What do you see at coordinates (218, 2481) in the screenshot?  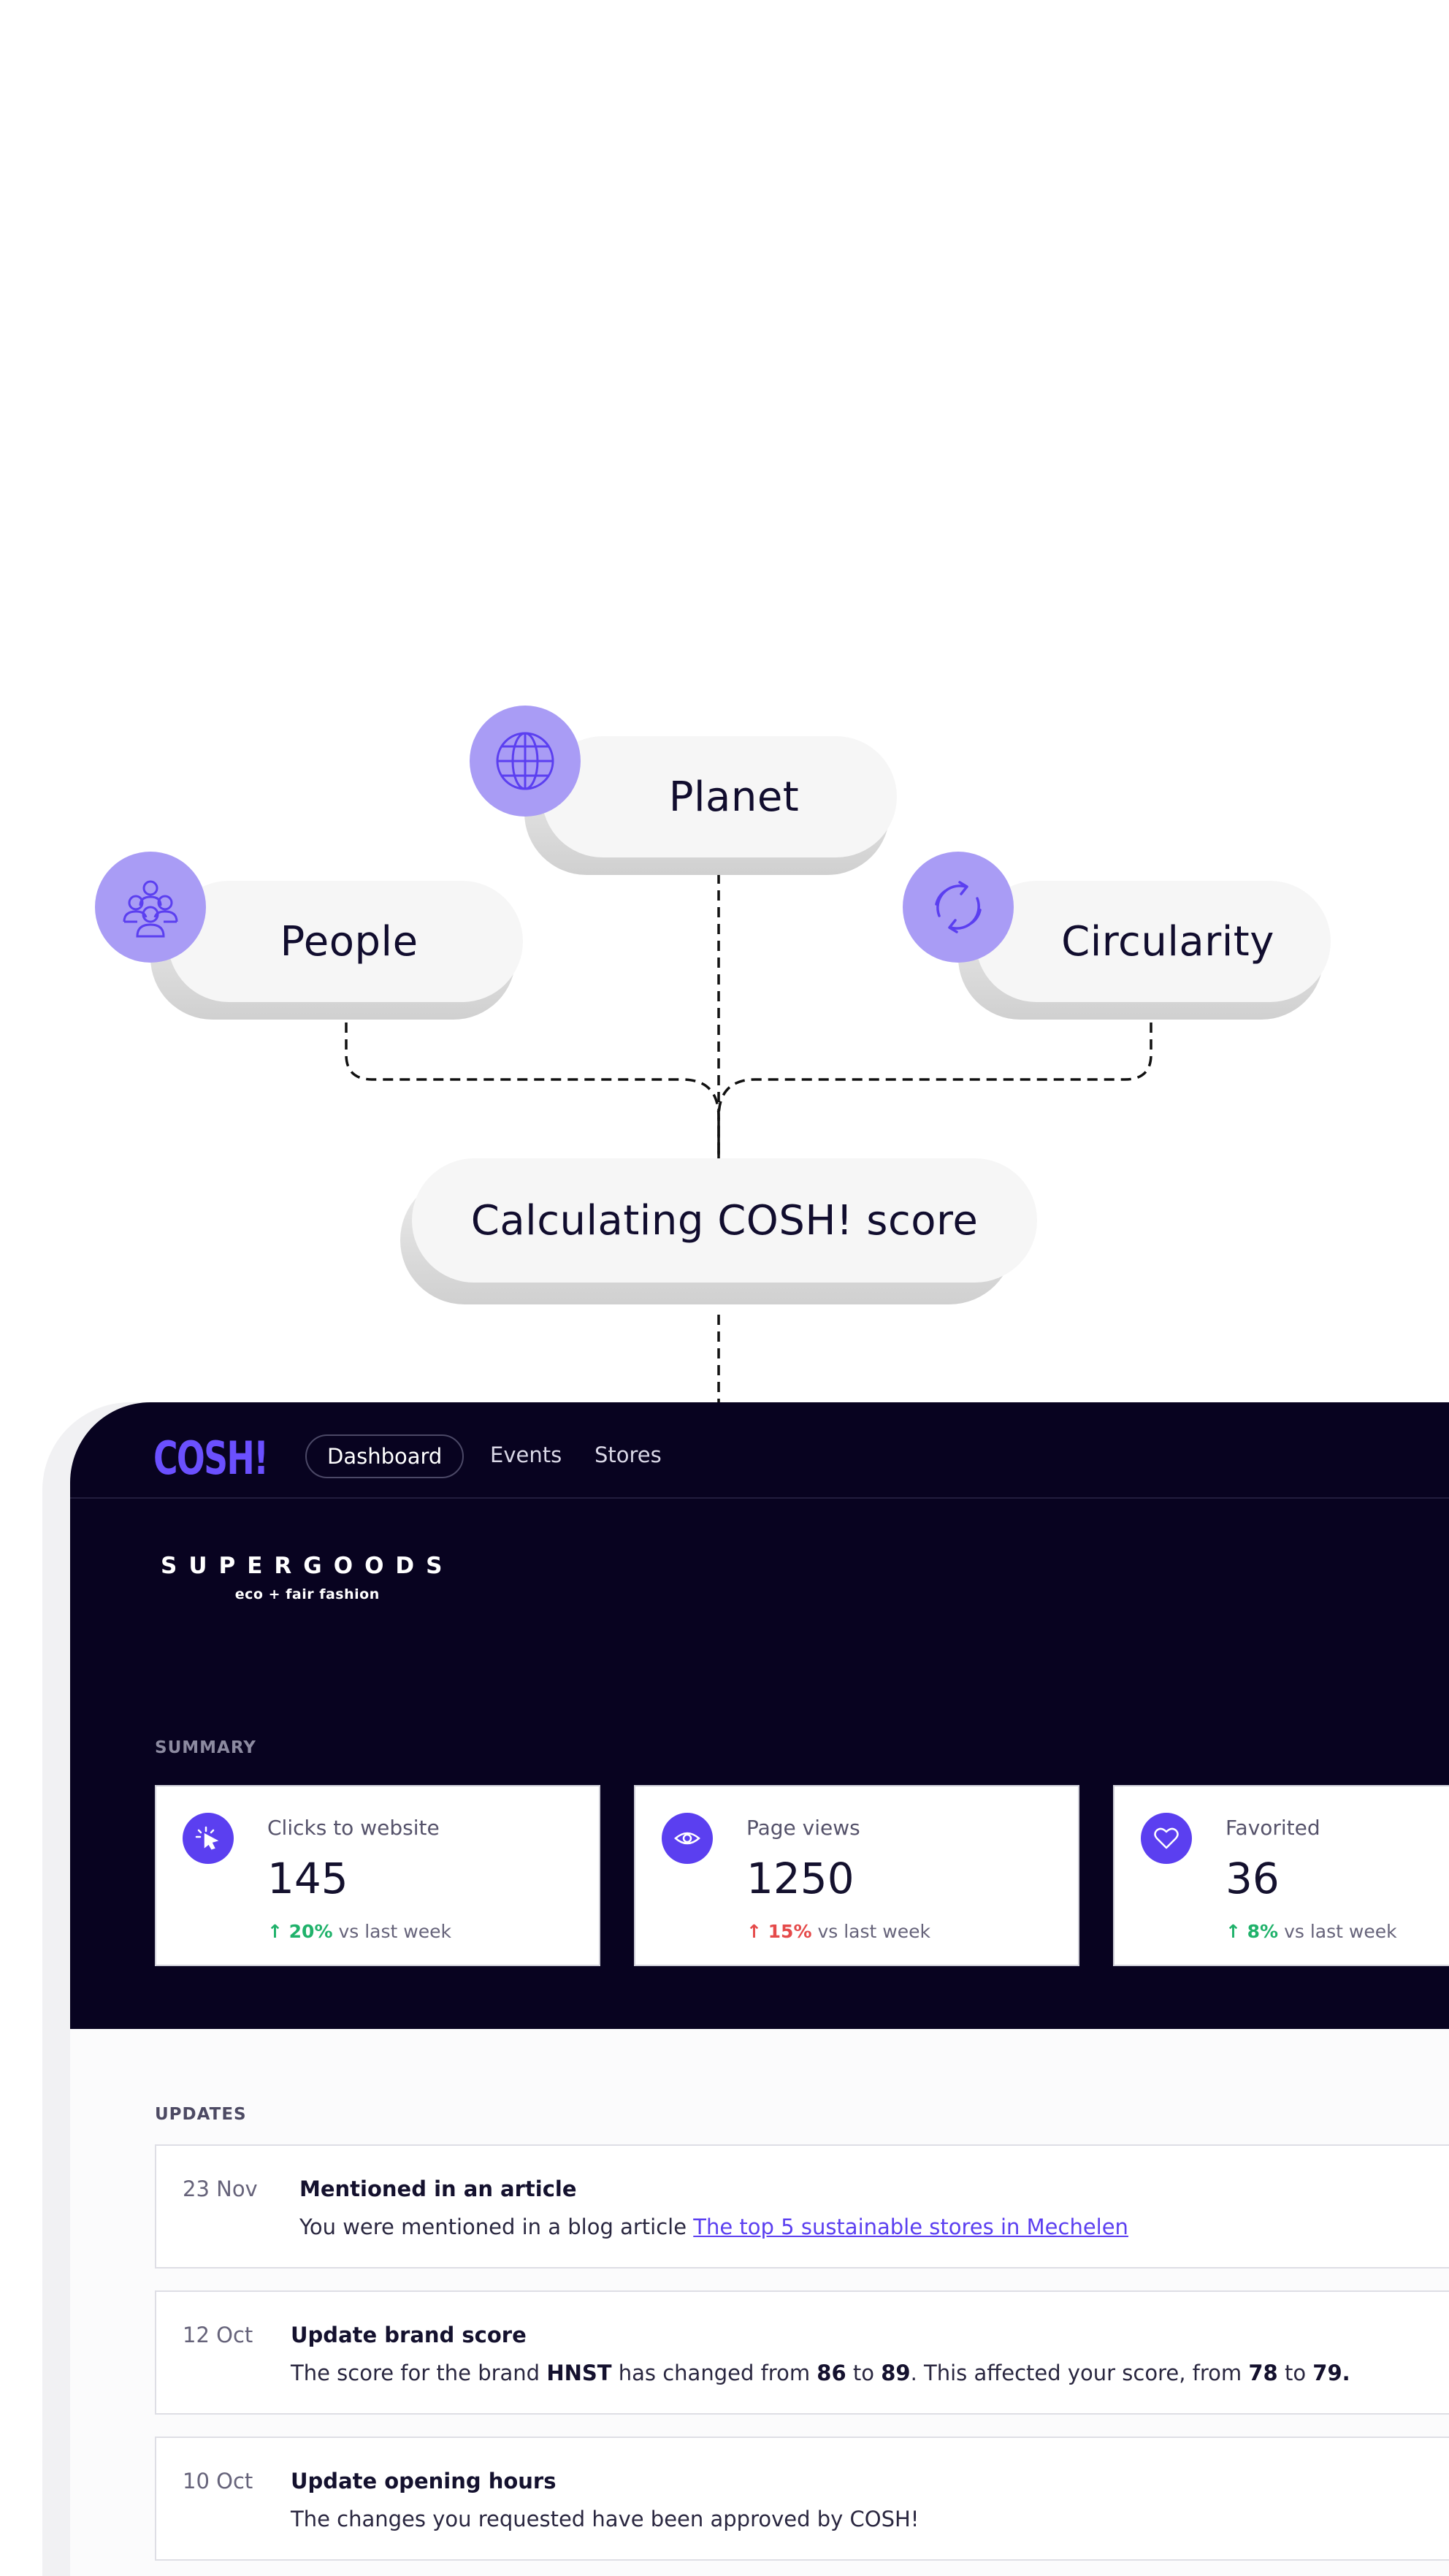 I see `update-date: 10 Oct` at bounding box center [218, 2481].